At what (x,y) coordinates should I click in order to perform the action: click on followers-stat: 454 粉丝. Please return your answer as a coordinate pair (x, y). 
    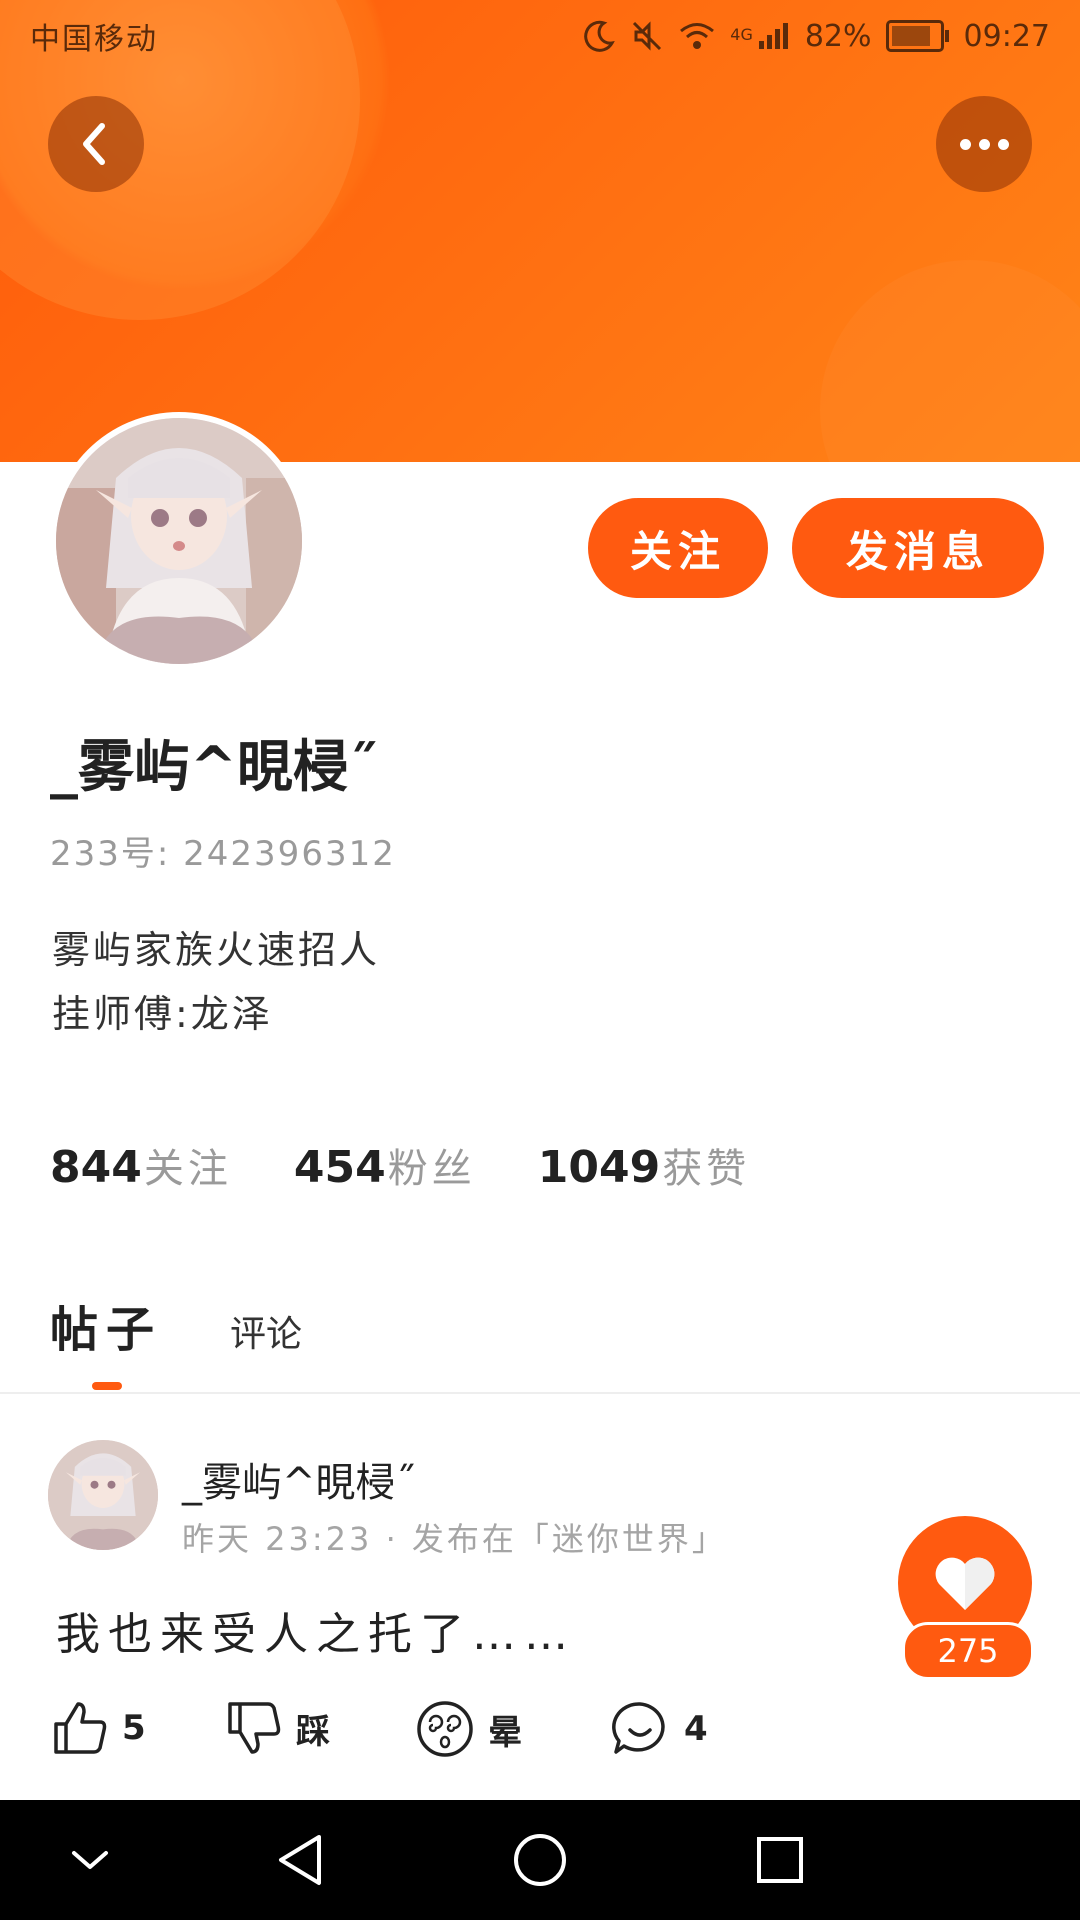
    Looking at the image, I should click on (385, 1165).